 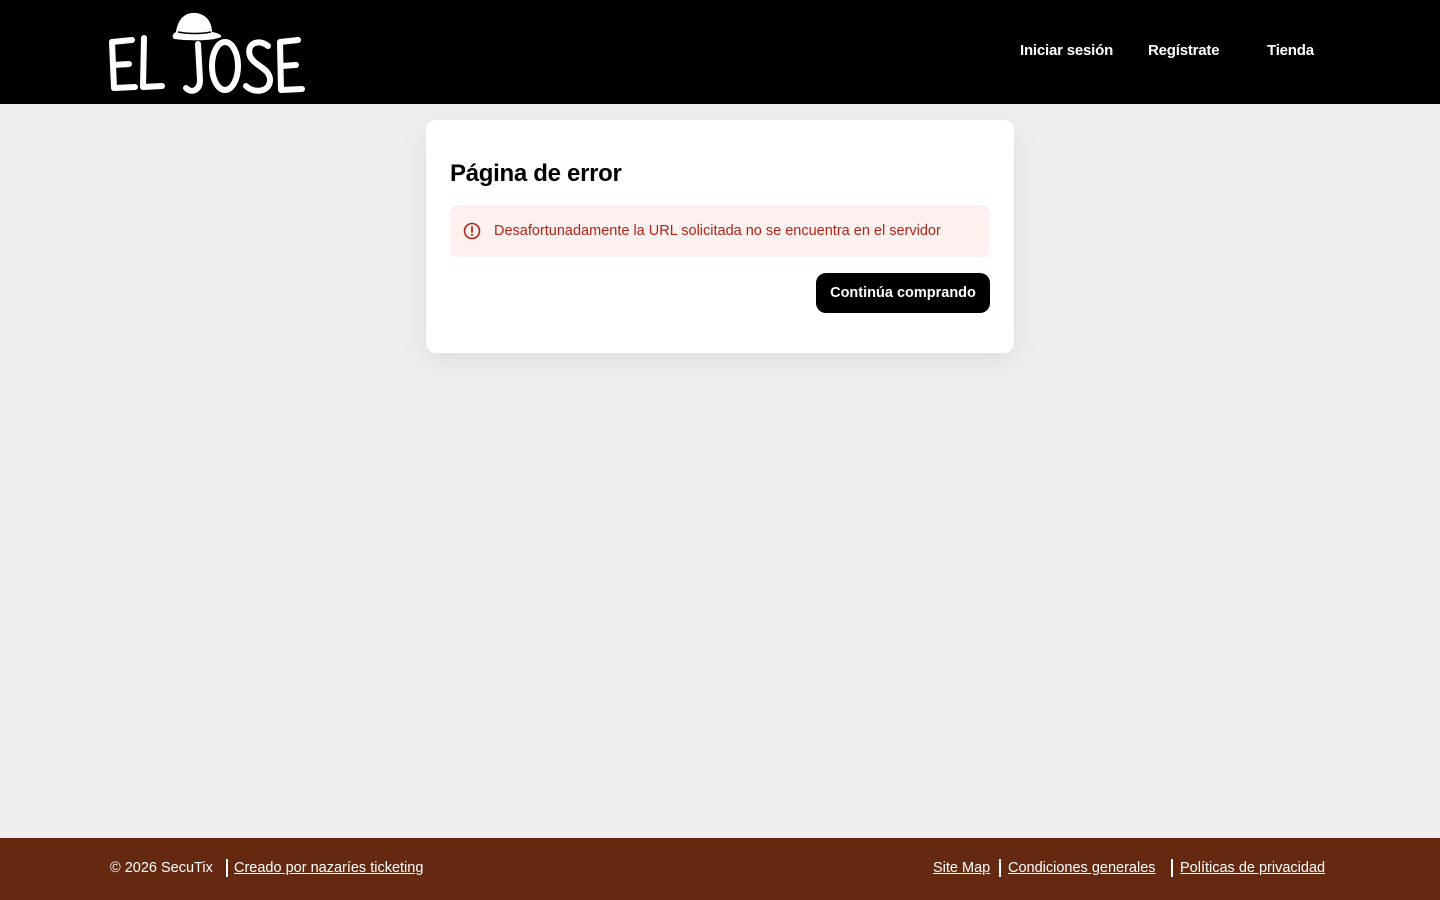 I want to click on created-by-link: Creado por nazaríes ticketing, so click(x=328, y=868).